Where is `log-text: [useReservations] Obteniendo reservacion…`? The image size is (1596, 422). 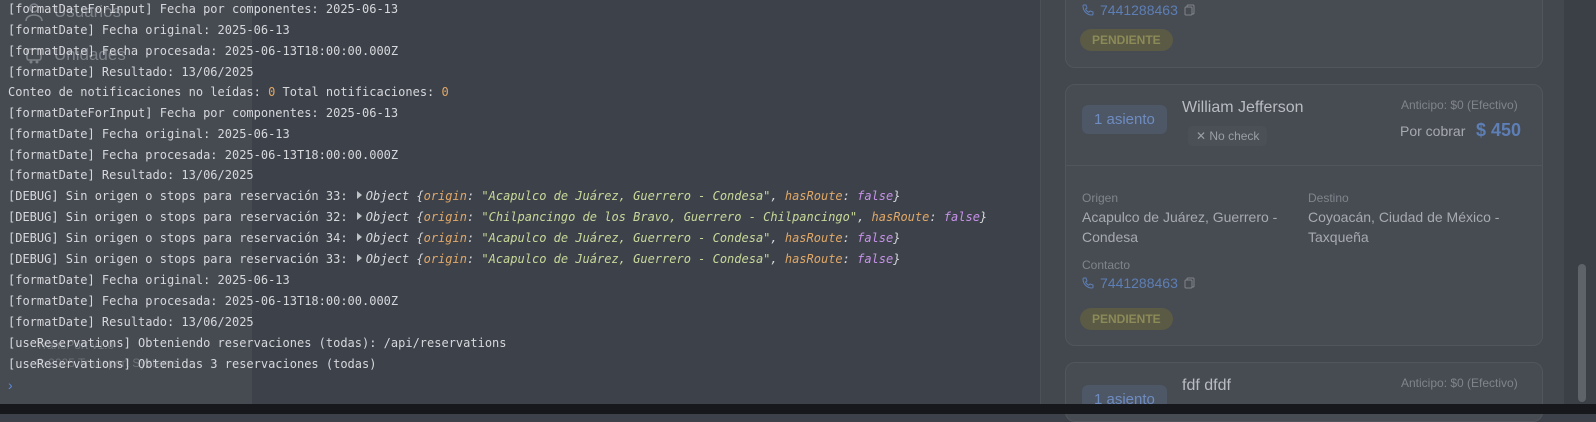 log-text: [useReservations] Obteniendo reservacion… is located at coordinates (257, 343).